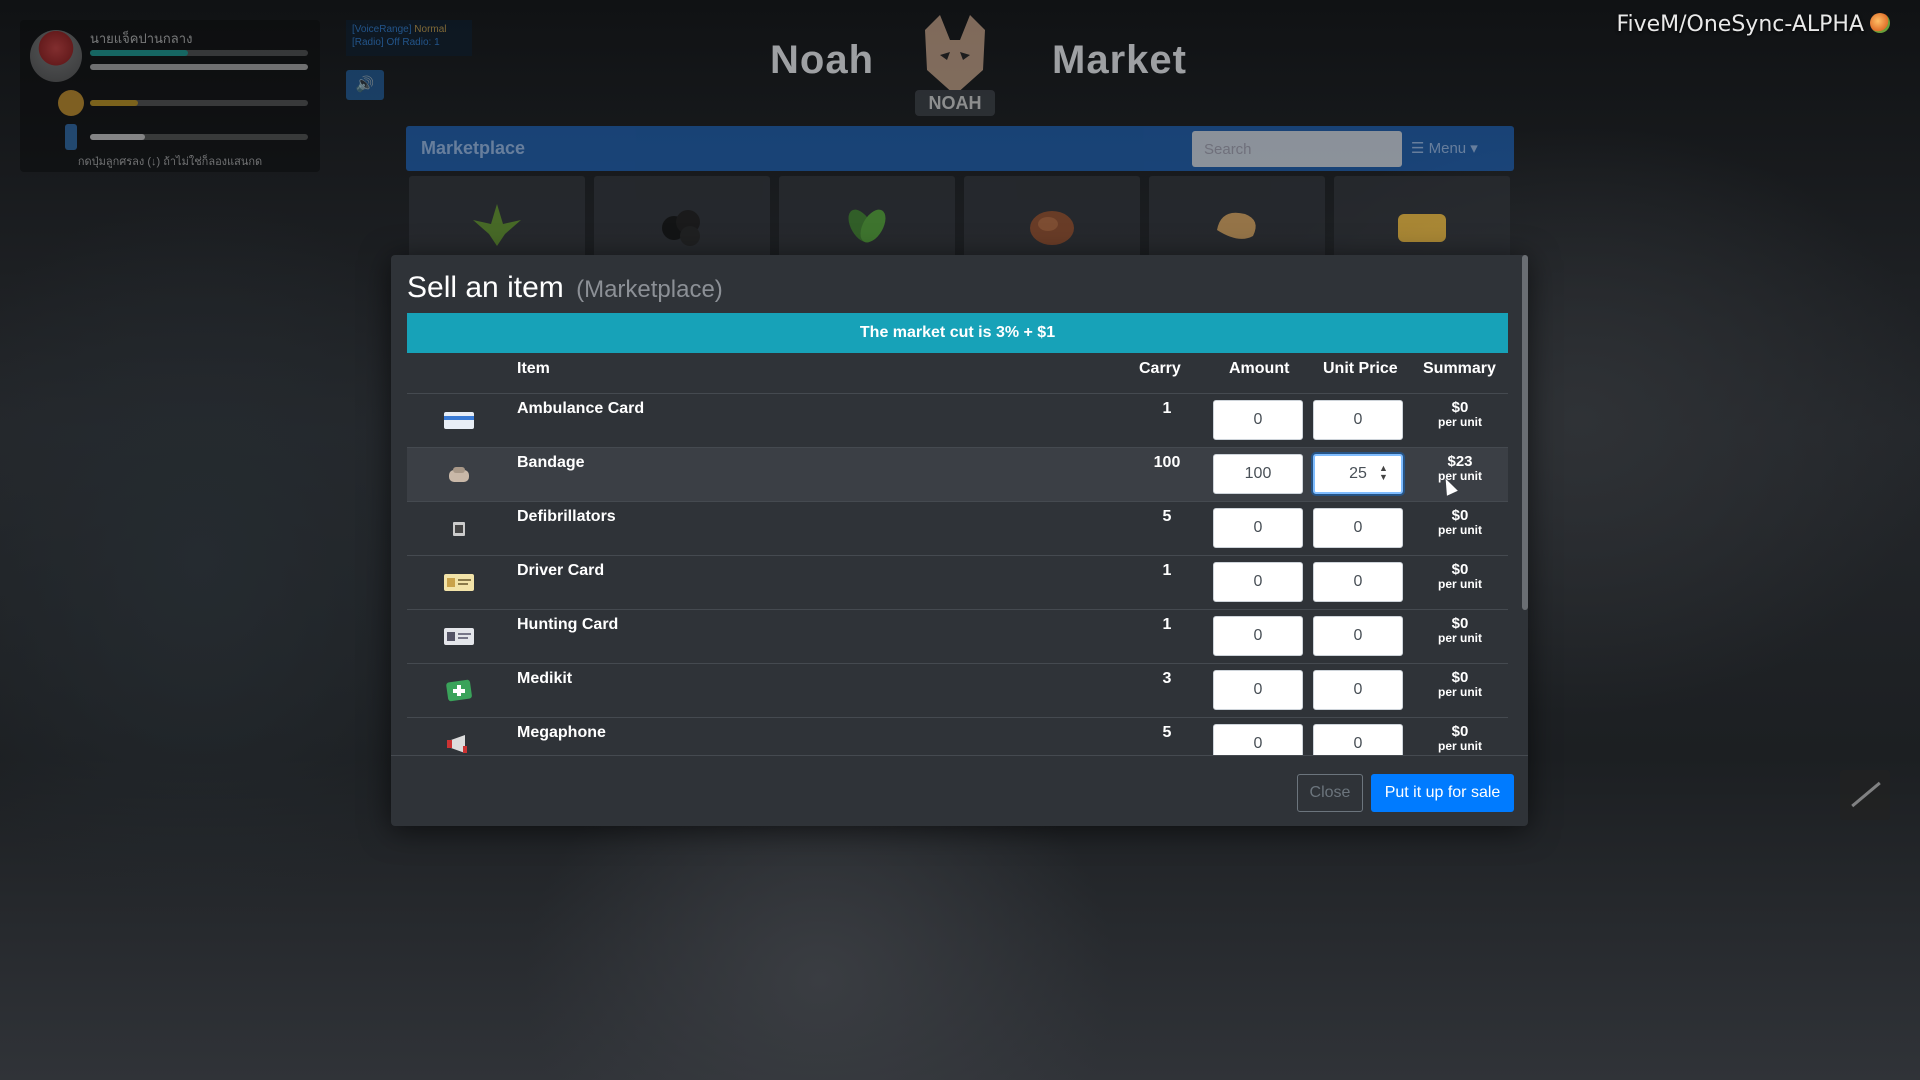 The image size is (1920, 1080). I want to click on table-header: Item Carry Amount Unit Price Summary, so click(957, 374).